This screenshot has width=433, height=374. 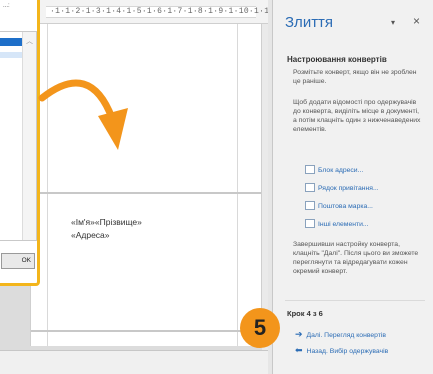 I want to click on pane-options-icon: ▾, so click(x=393, y=22).